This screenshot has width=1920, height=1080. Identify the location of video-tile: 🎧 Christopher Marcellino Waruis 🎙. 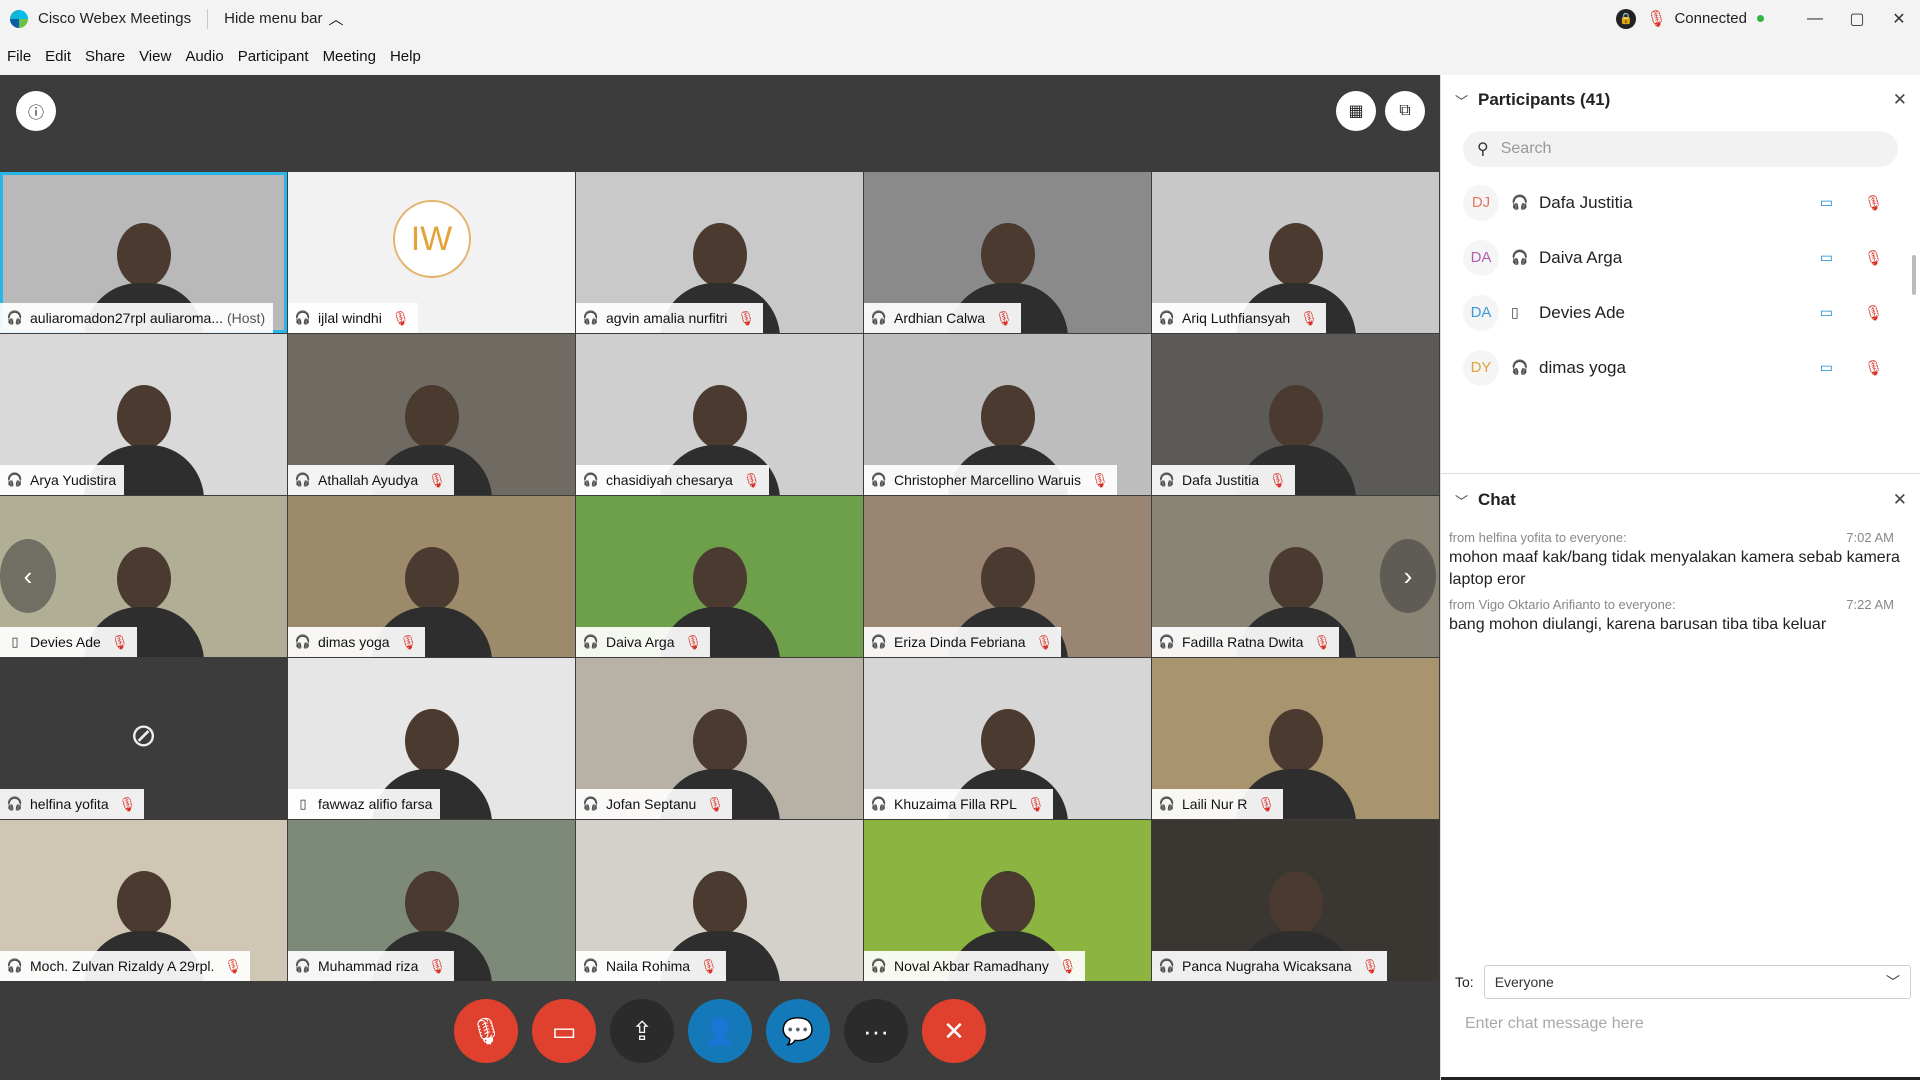
(1007, 414).